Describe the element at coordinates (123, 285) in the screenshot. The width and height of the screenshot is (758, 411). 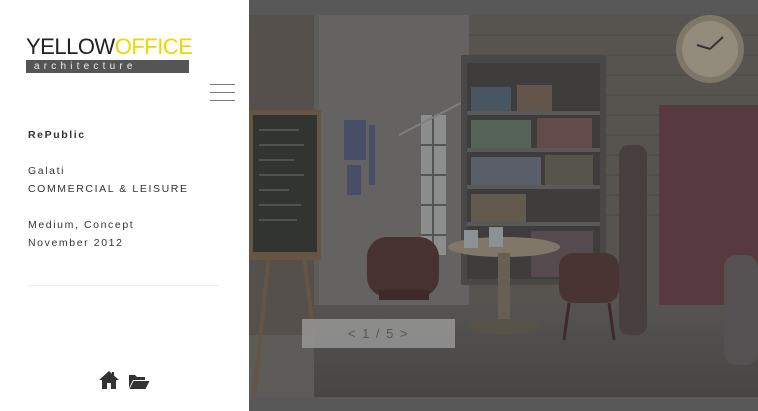
I see `divider` at that location.